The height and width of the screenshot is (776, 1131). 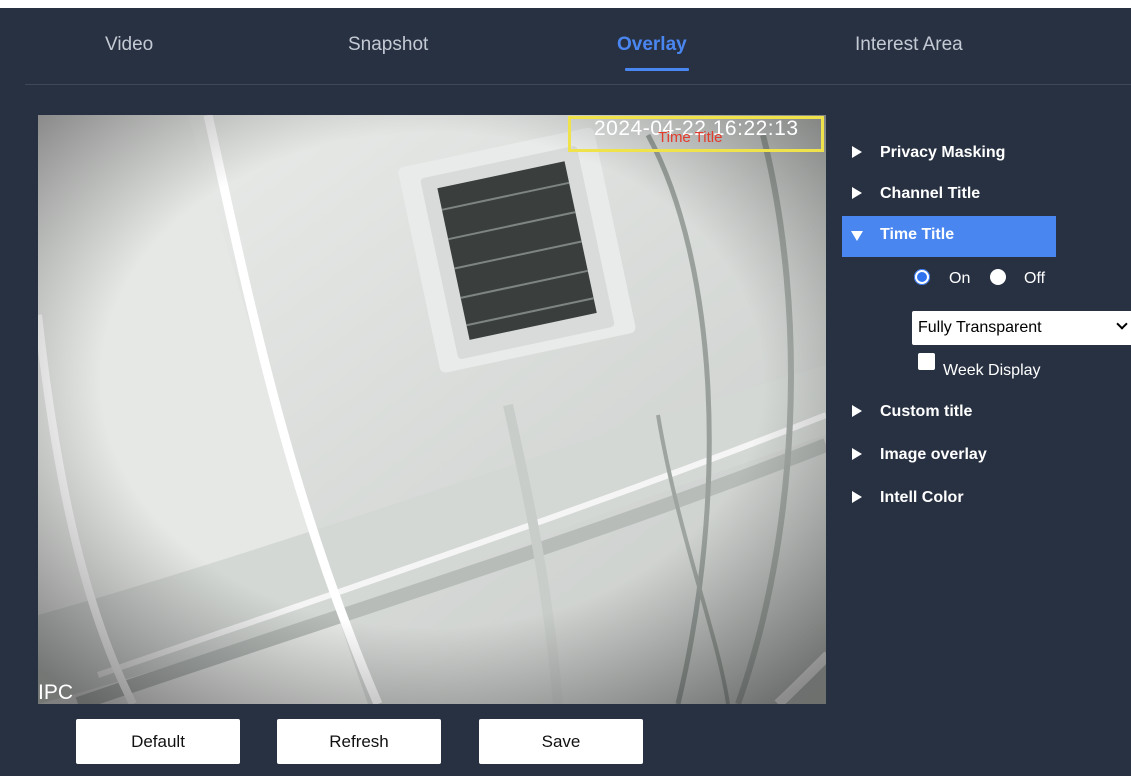 I want to click on menu-item-label: Privacy Masking, so click(x=943, y=152).